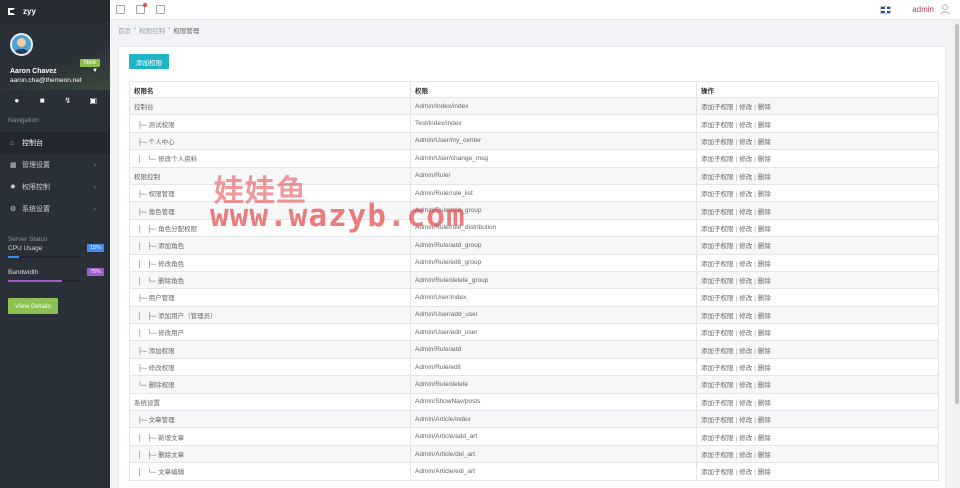  Describe the element at coordinates (21, 44) in the screenshot. I see `avatar` at that location.